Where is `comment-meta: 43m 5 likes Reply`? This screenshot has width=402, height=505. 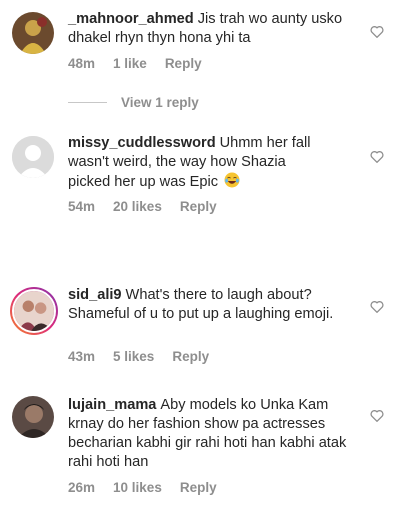 comment-meta: 43m 5 likes Reply is located at coordinates (138, 356).